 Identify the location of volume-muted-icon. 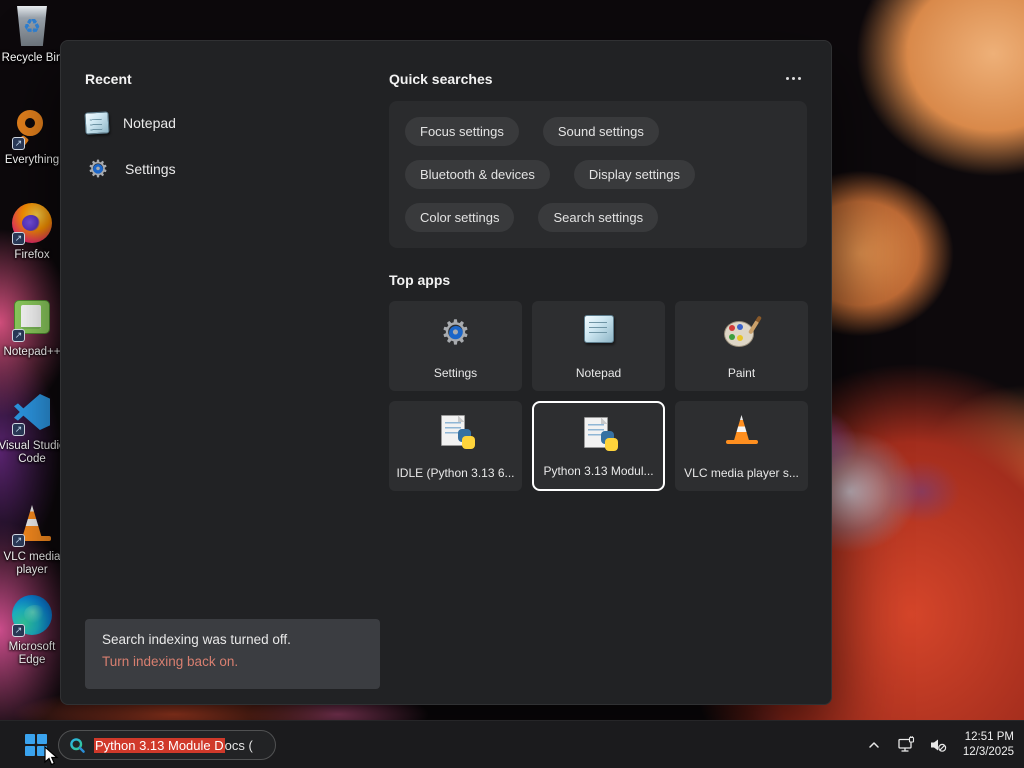
(938, 745).